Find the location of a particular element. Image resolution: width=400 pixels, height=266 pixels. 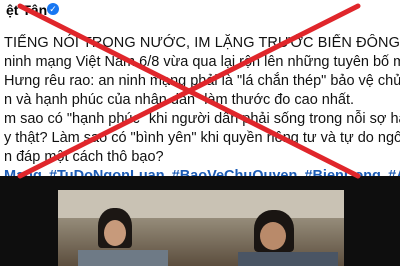

post-text-line-7: n đáp một cách thô bạo? is located at coordinates (84, 157).